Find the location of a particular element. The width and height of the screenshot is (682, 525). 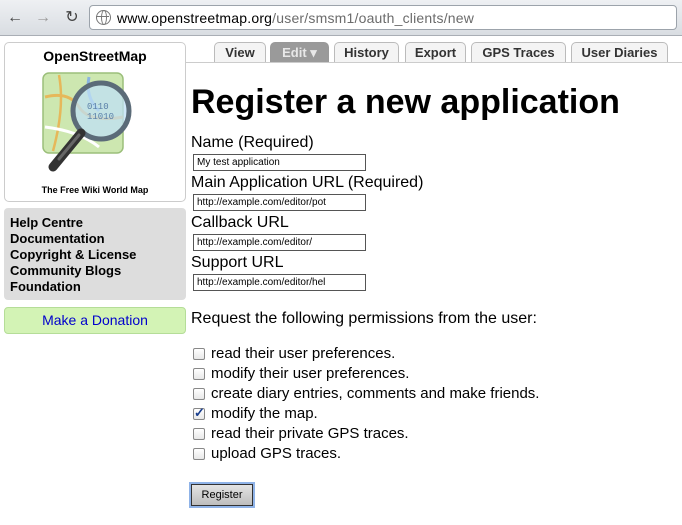

permission-label: modify the map. is located at coordinates (264, 413).